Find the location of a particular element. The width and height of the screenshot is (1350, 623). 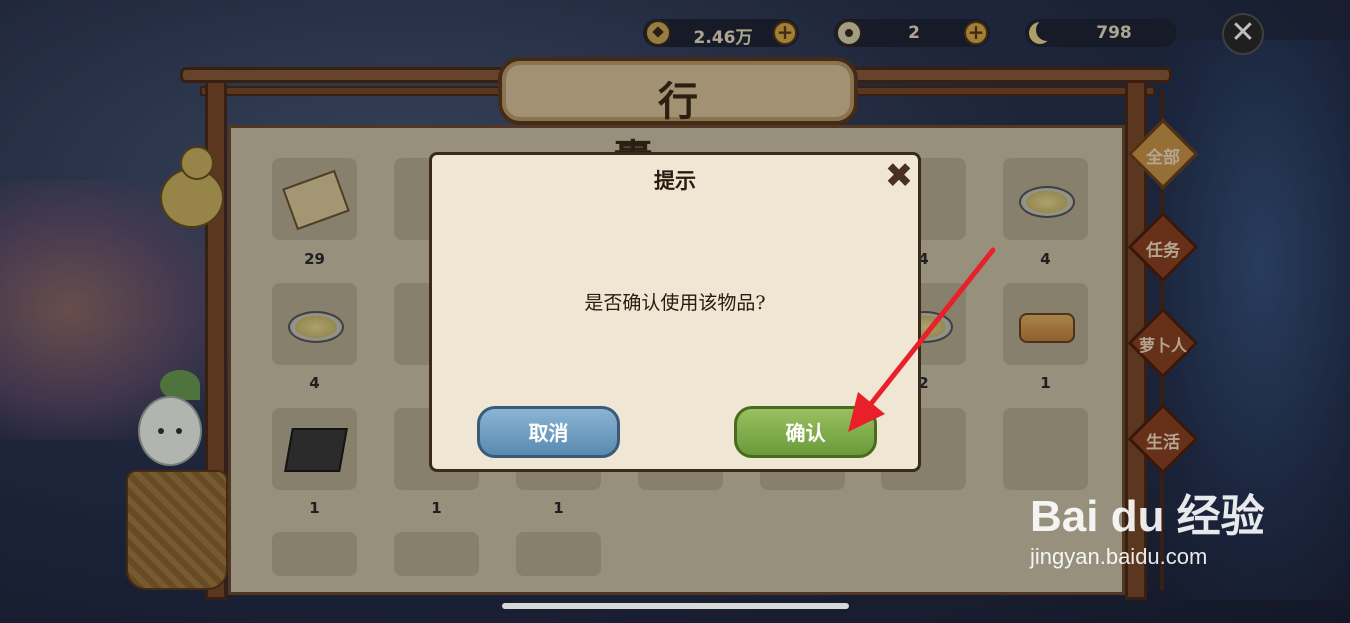

dialog-title: 提示 is located at coordinates (675, 181).